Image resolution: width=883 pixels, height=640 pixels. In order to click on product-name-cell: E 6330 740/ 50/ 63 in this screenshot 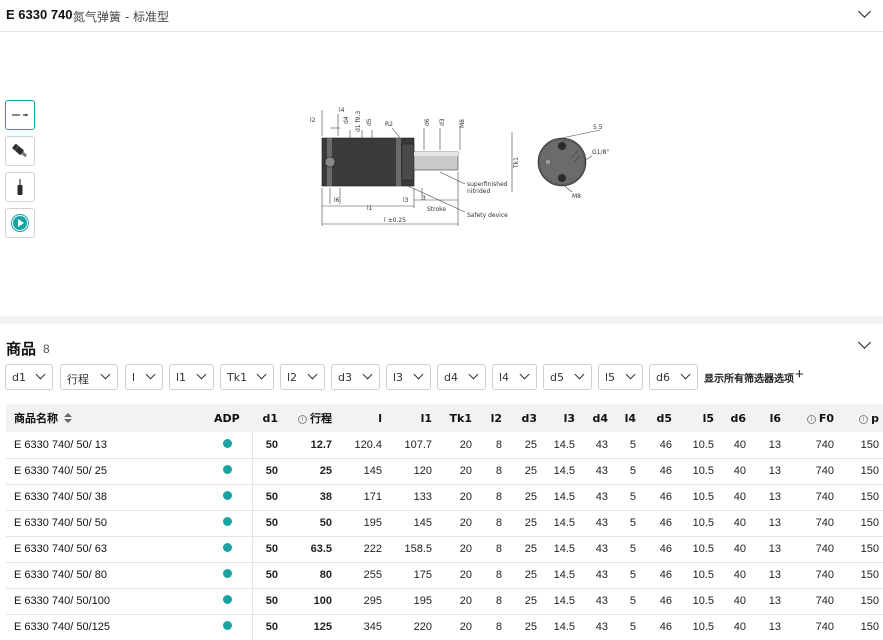, I will do `click(105, 549)`.